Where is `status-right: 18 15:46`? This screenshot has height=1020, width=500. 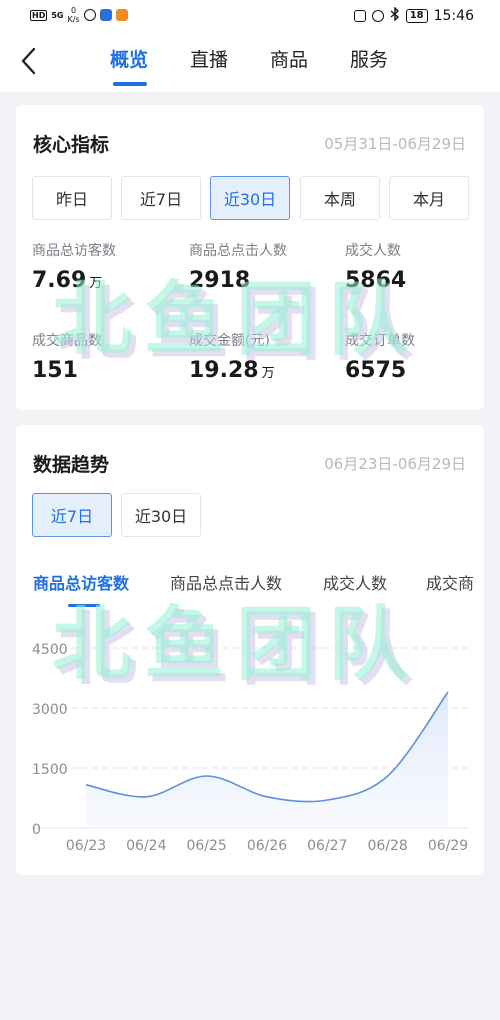 status-right: 18 15:46 is located at coordinates (413, 15).